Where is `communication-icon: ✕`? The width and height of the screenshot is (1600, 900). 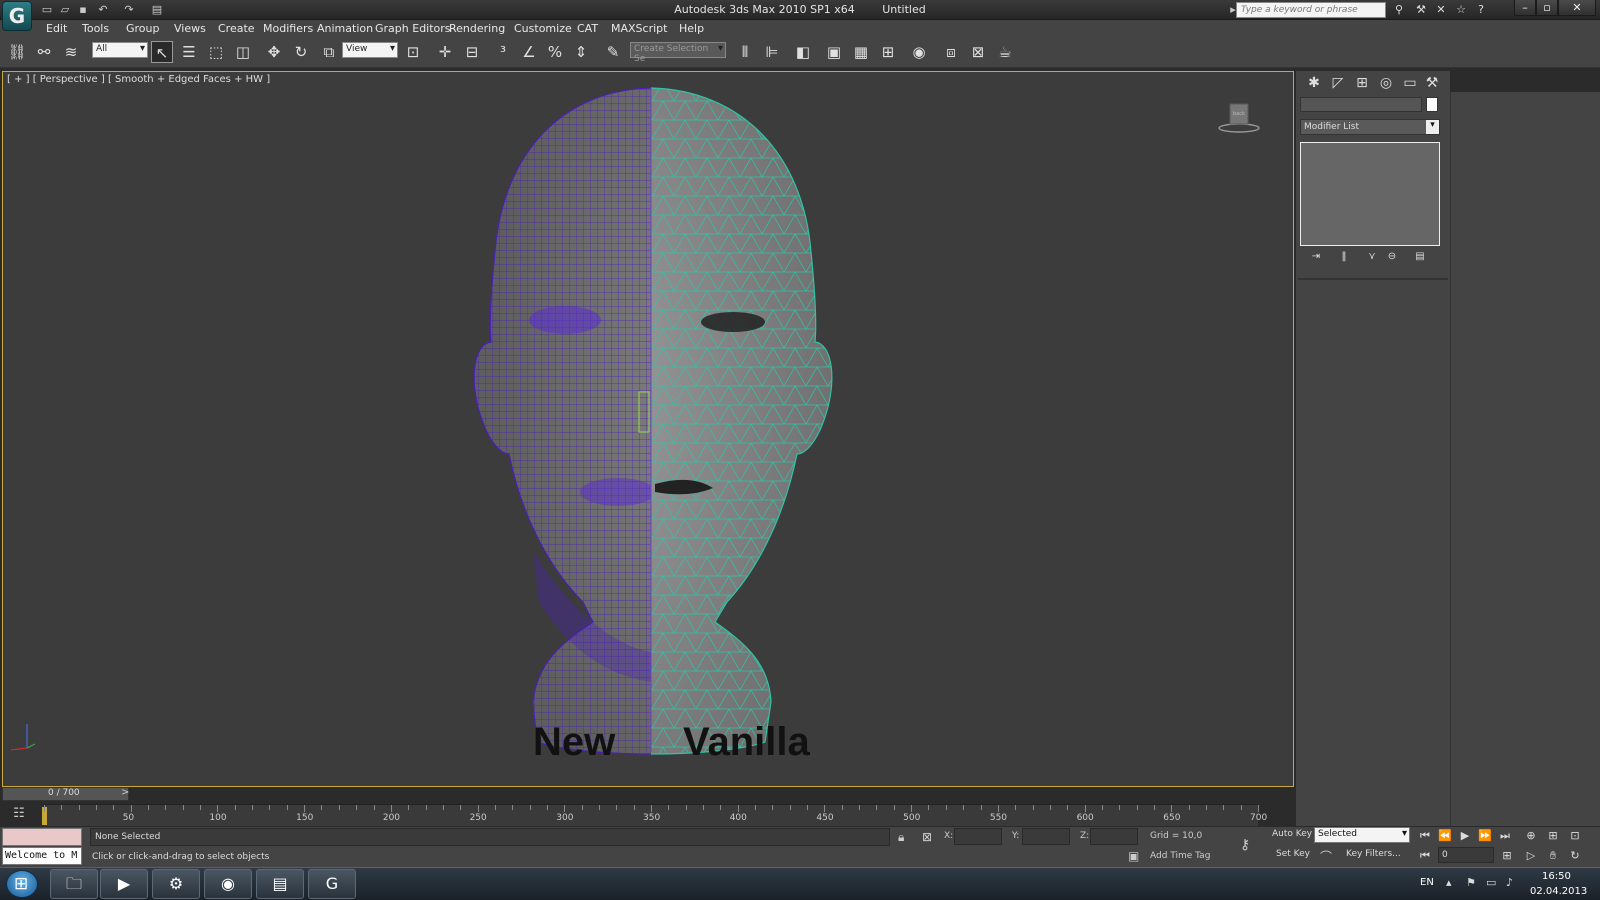
communication-icon: ✕ is located at coordinates (1441, 10).